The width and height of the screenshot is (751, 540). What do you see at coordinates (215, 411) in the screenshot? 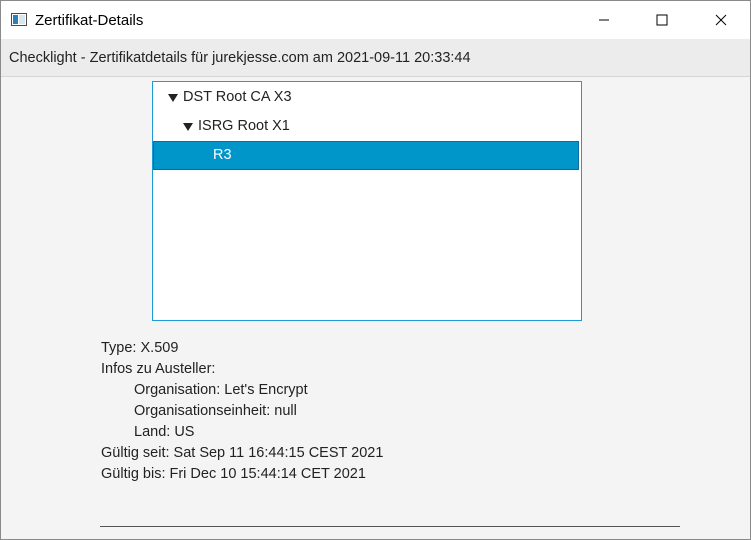
I see `issuer-organisation-unit: Organisationseinheit: null` at bounding box center [215, 411].